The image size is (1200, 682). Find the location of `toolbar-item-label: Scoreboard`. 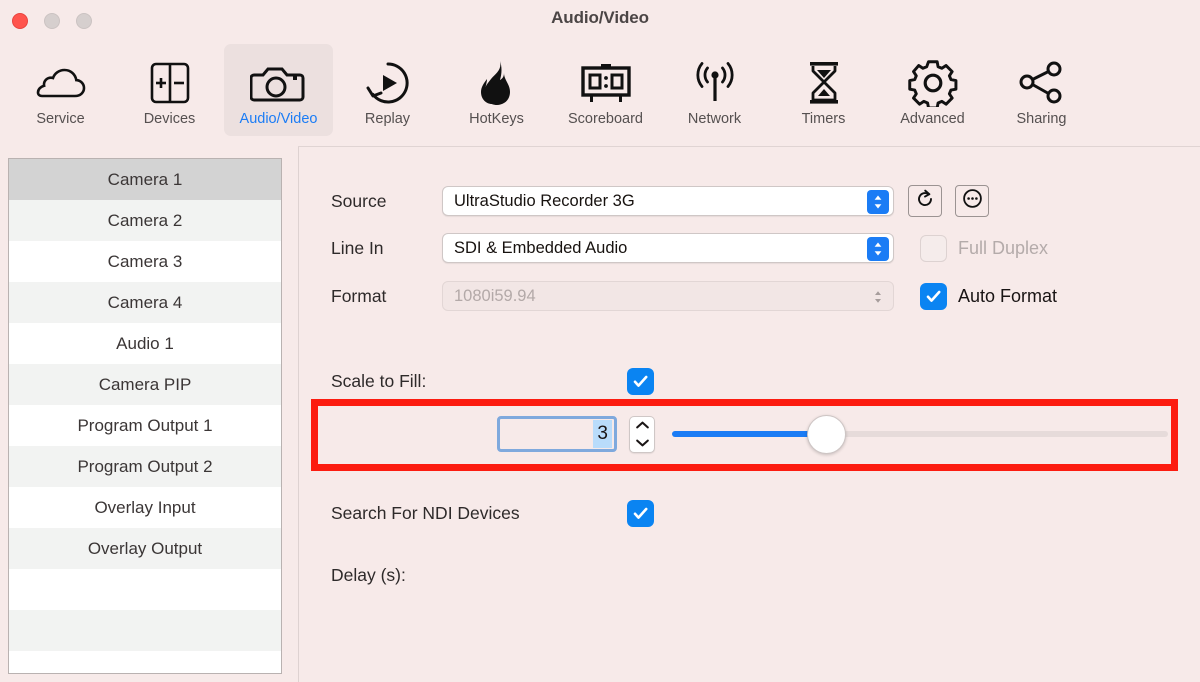

toolbar-item-label: Scoreboard is located at coordinates (605, 119).